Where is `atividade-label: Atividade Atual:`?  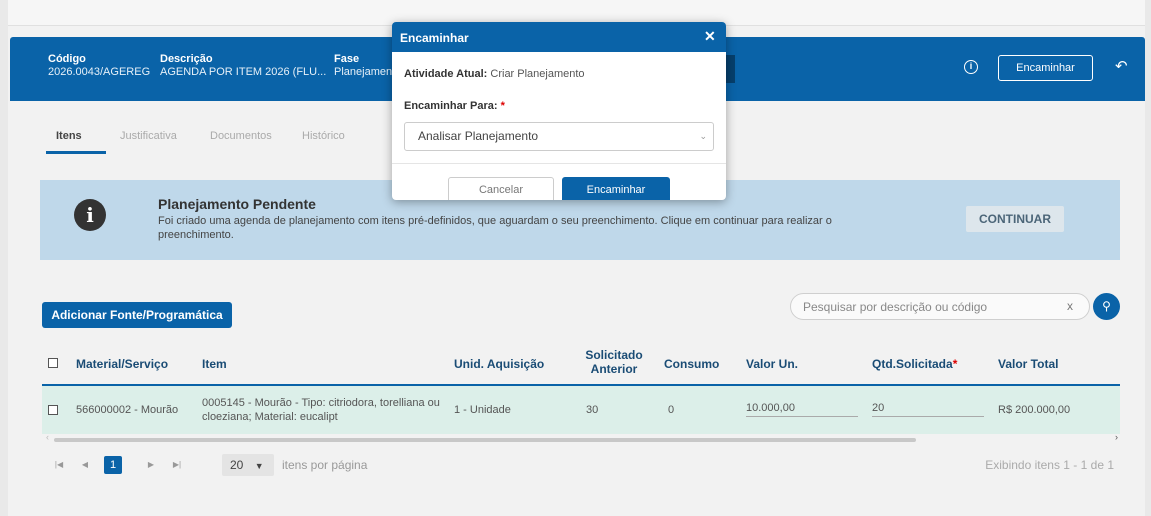 atividade-label: Atividade Atual: is located at coordinates (446, 74).